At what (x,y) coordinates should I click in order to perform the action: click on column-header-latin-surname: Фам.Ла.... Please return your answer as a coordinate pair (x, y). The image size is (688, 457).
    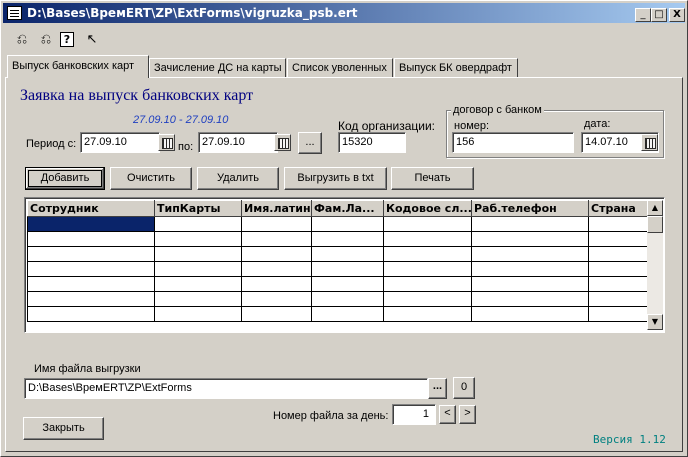
    Looking at the image, I should click on (347, 208).